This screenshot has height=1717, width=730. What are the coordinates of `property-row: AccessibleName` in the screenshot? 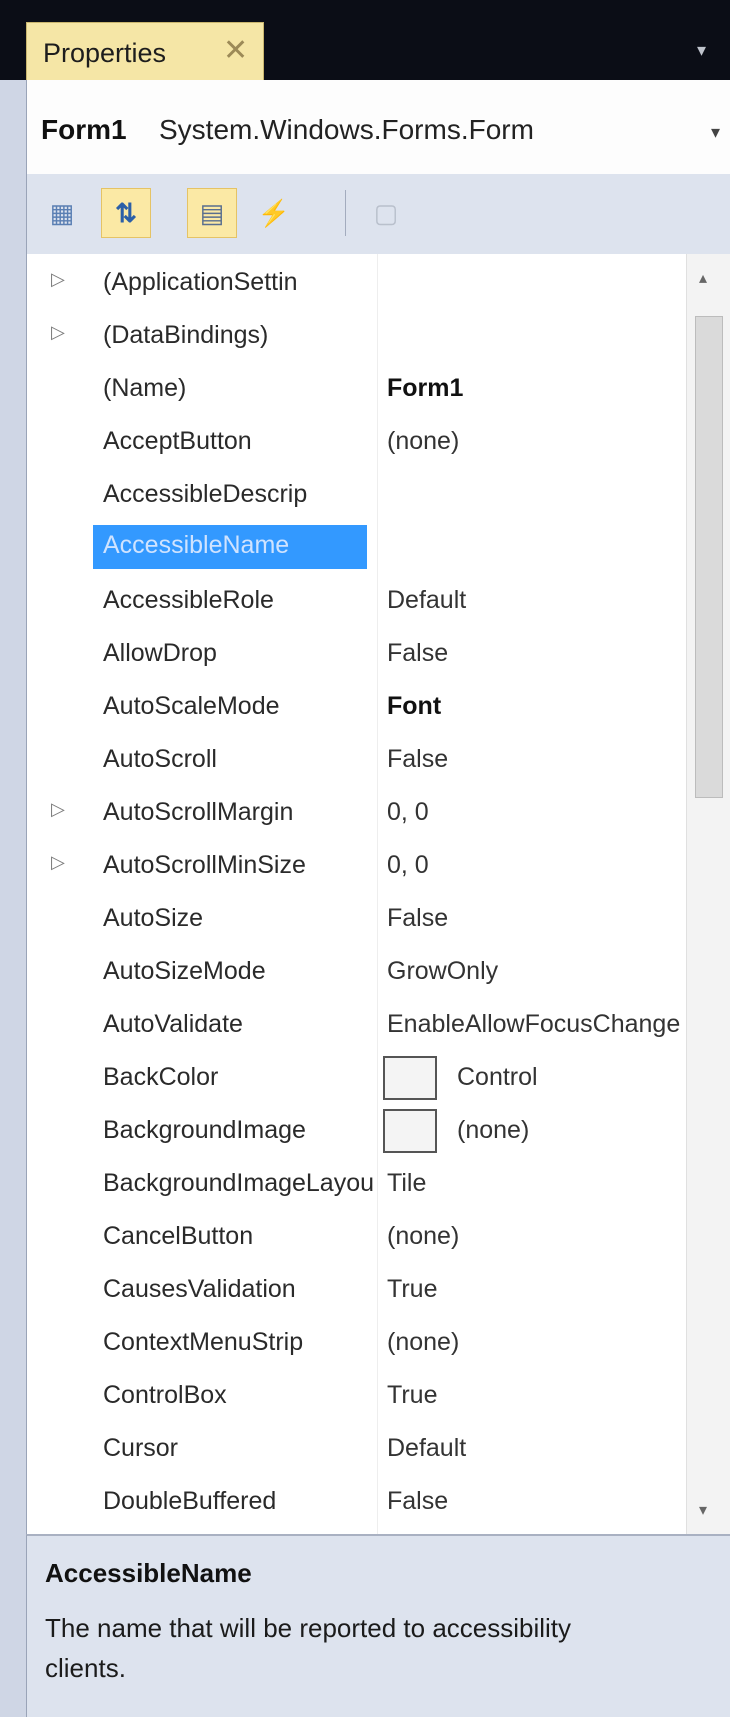 It's located at (357, 547).